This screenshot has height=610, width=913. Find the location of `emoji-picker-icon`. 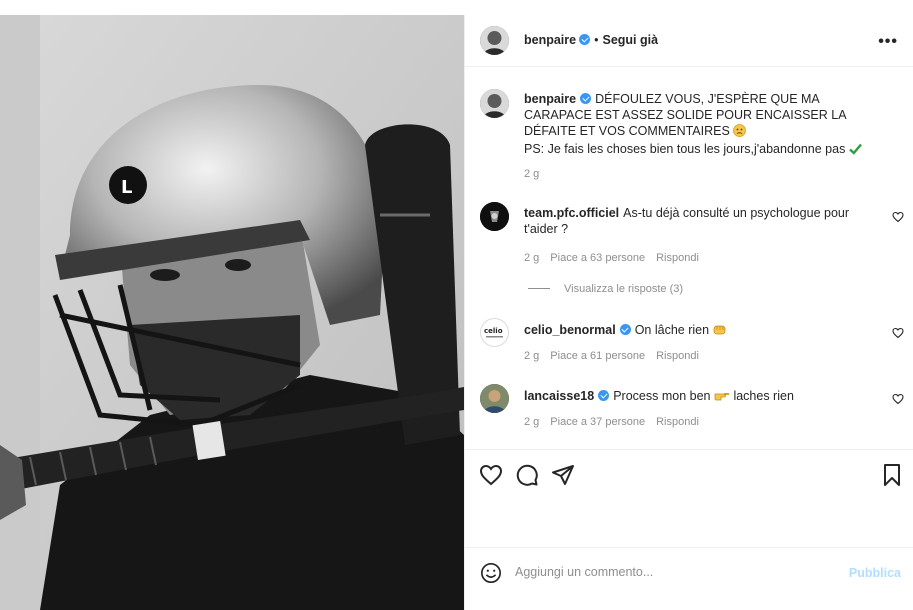

emoji-picker-icon is located at coordinates (491, 573).